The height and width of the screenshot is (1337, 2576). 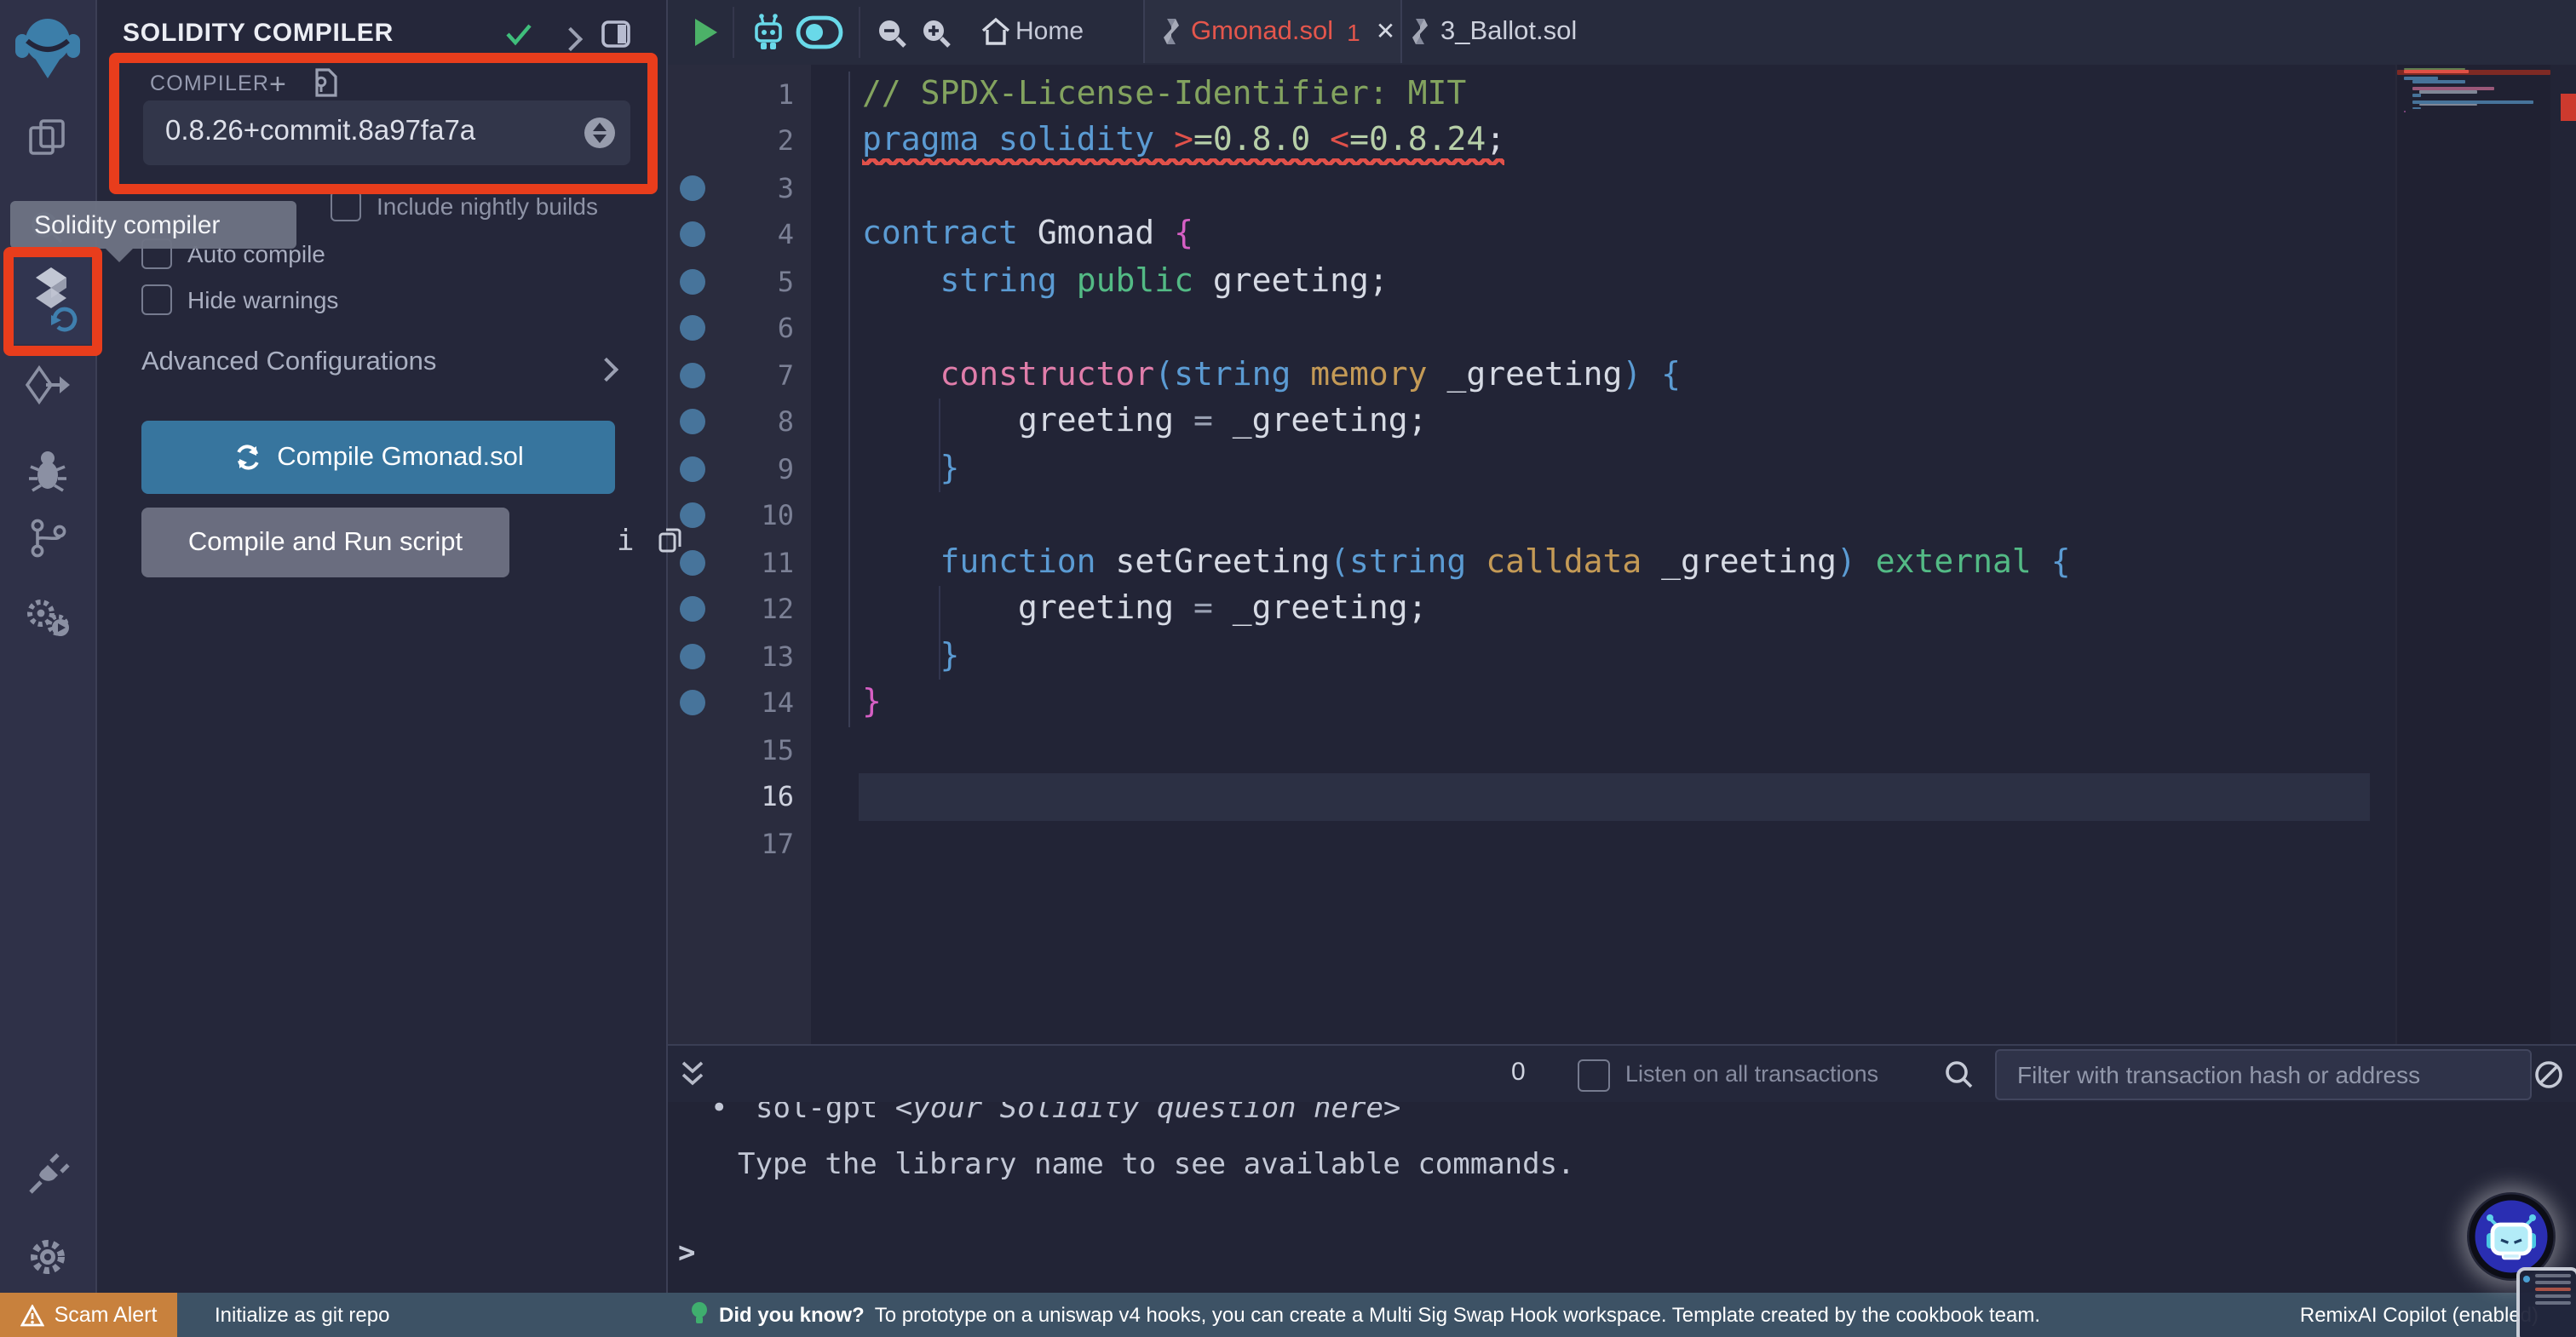 What do you see at coordinates (777, 563) in the screenshot?
I see `line-number: 11` at bounding box center [777, 563].